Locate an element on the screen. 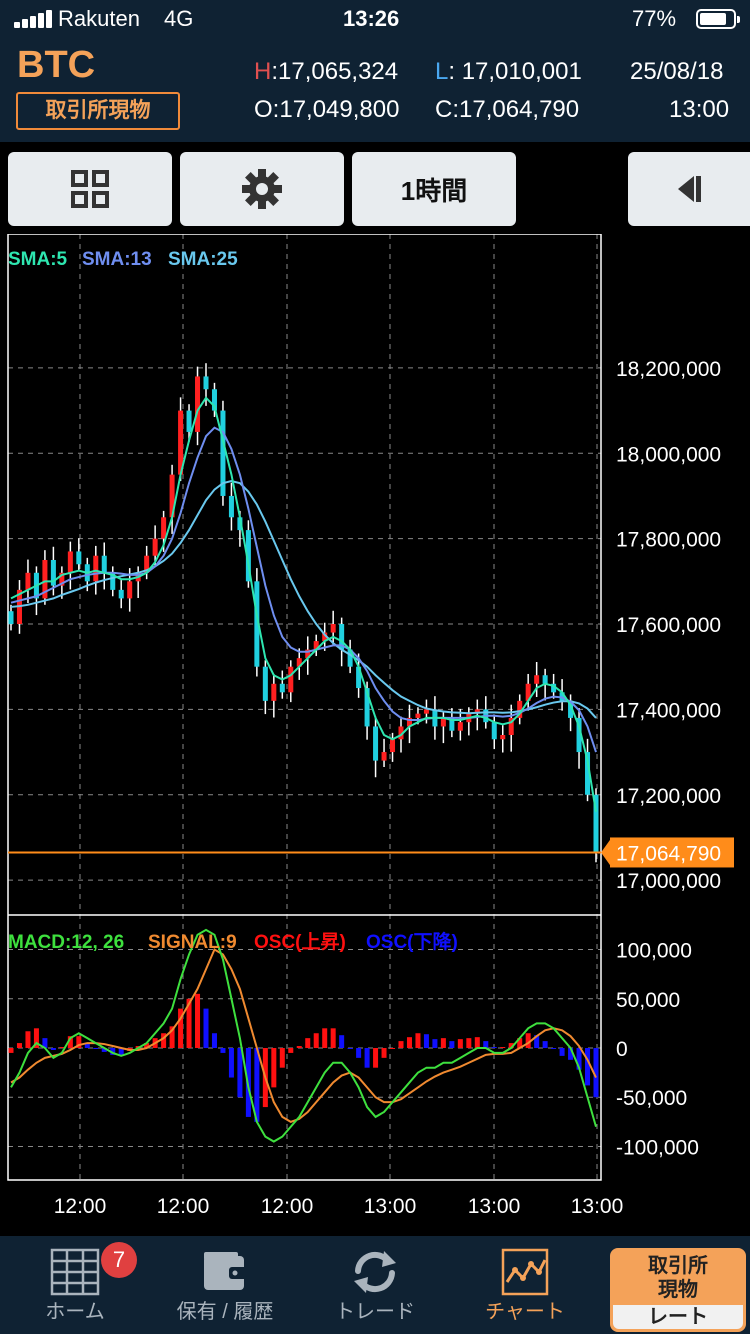  refresh-arrows-icon is located at coordinates (375, 1272).